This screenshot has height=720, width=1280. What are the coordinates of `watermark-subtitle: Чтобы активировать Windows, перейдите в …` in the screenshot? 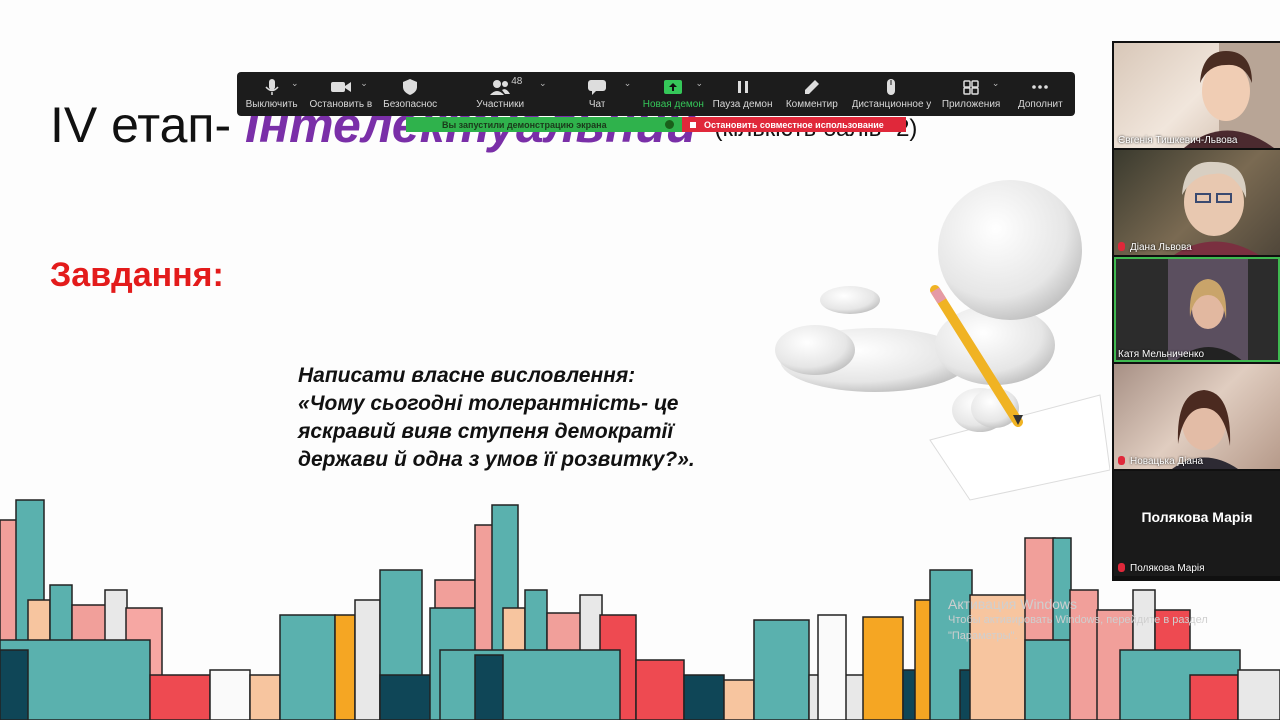 It's located at (1078, 620).